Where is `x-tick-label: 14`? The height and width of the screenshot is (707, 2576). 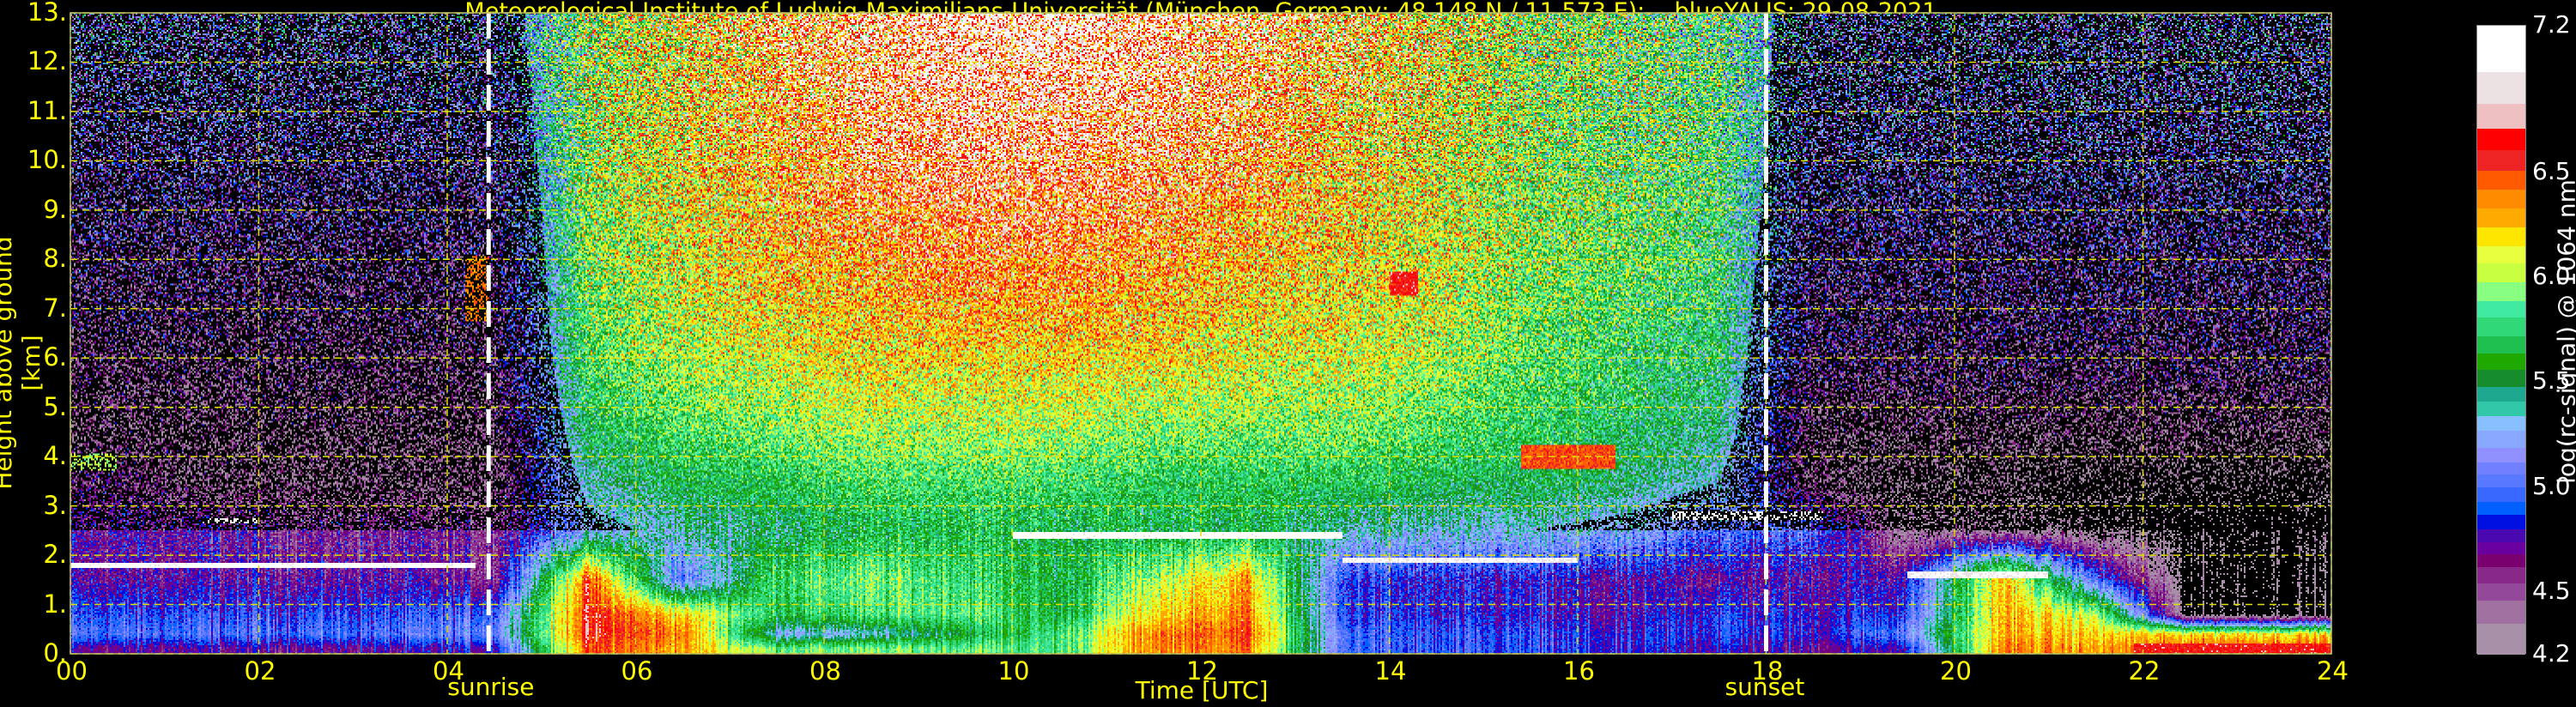 x-tick-label: 14 is located at coordinates (1390, 671).